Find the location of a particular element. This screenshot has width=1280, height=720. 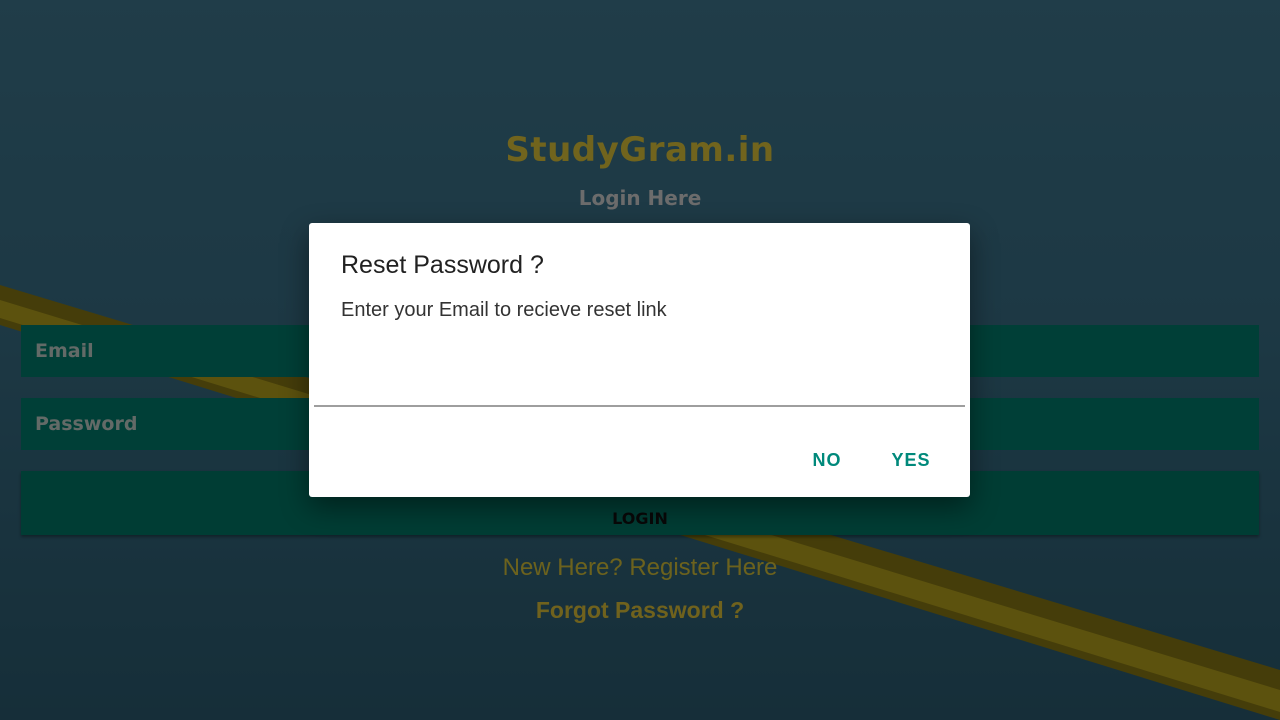

no-button: NO is located at coordinates (827, 460).